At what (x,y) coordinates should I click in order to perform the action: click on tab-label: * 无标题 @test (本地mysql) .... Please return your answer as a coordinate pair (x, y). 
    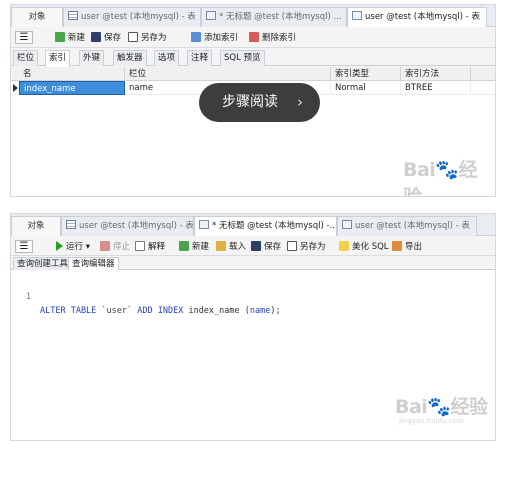
    Looking at the image, I should click on (280, 17).